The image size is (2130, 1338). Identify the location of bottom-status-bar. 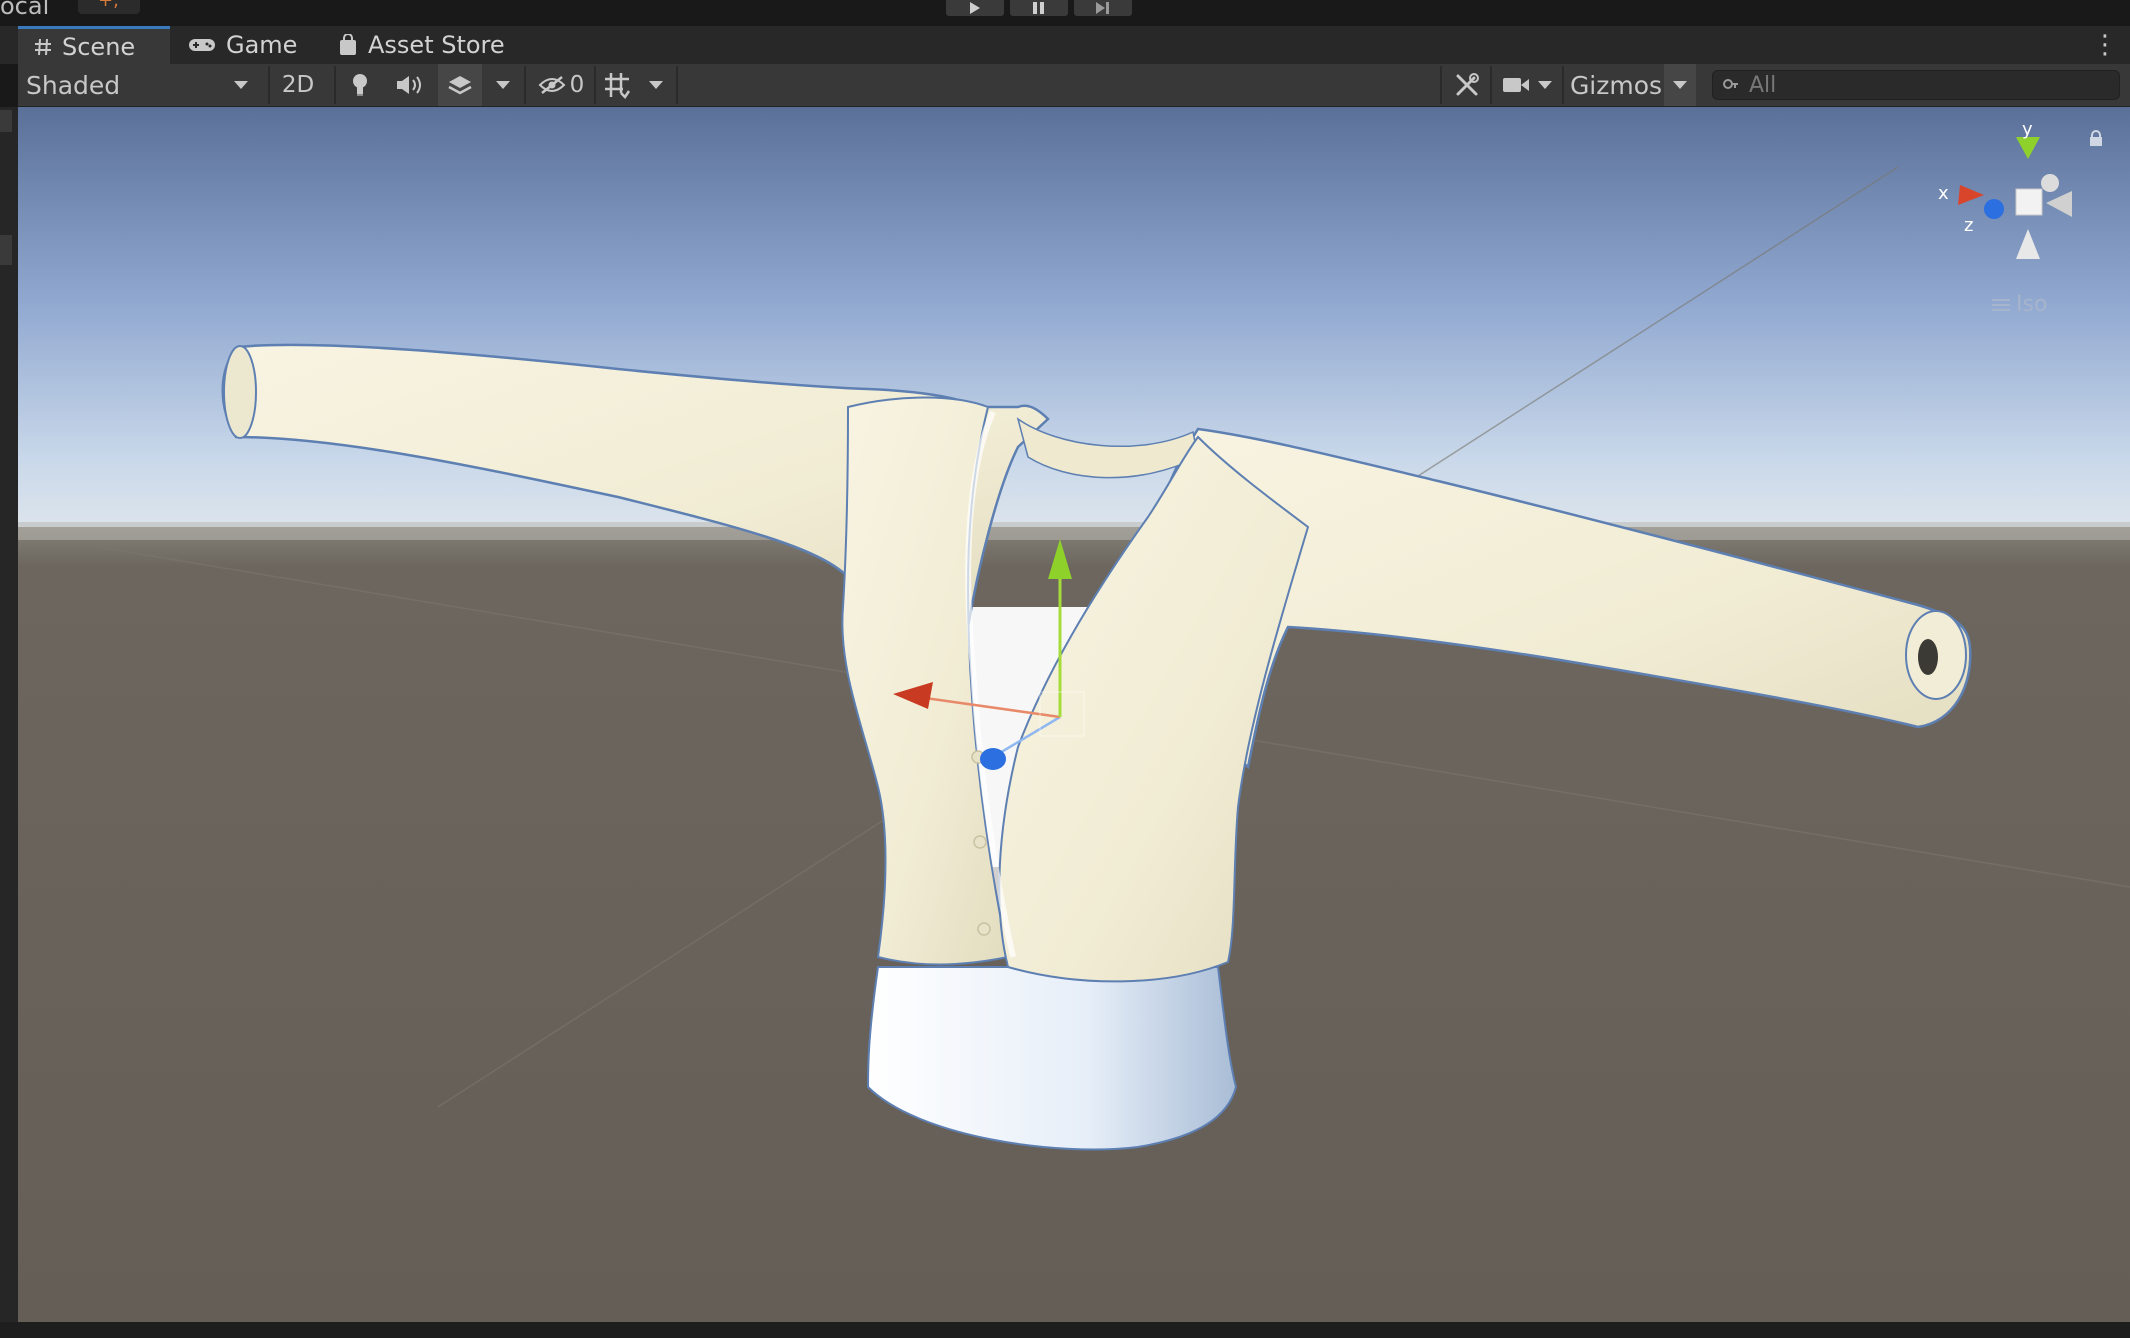
(1065, 1330).